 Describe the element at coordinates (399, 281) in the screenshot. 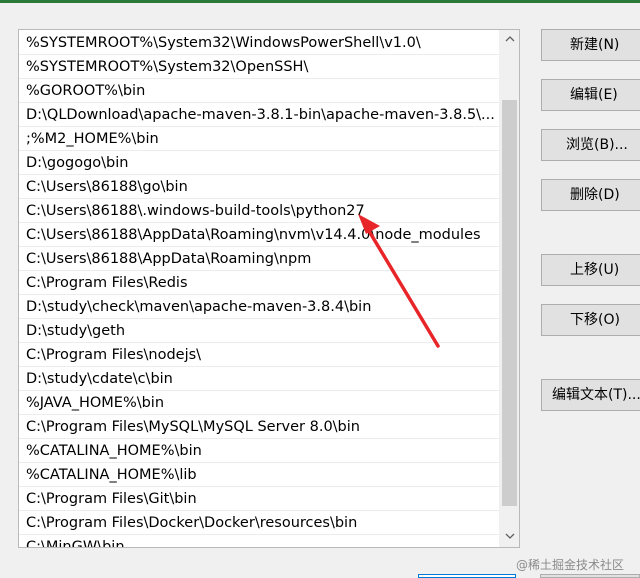

I see `annotation-arrow` at that location.